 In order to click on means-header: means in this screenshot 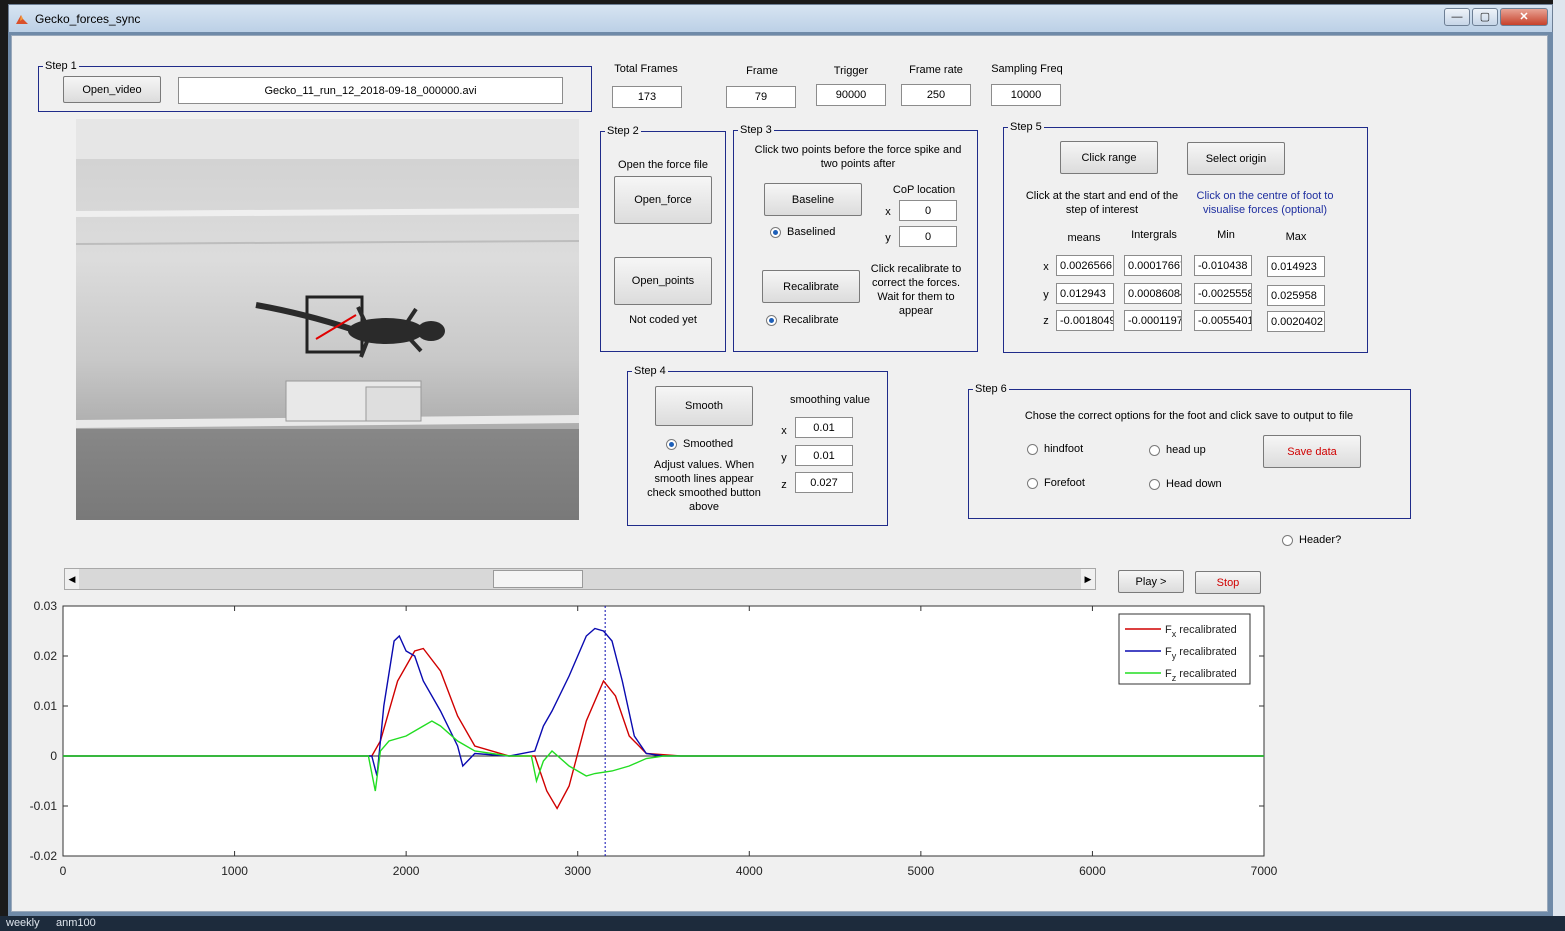, I will do `click(1084, 238)`.